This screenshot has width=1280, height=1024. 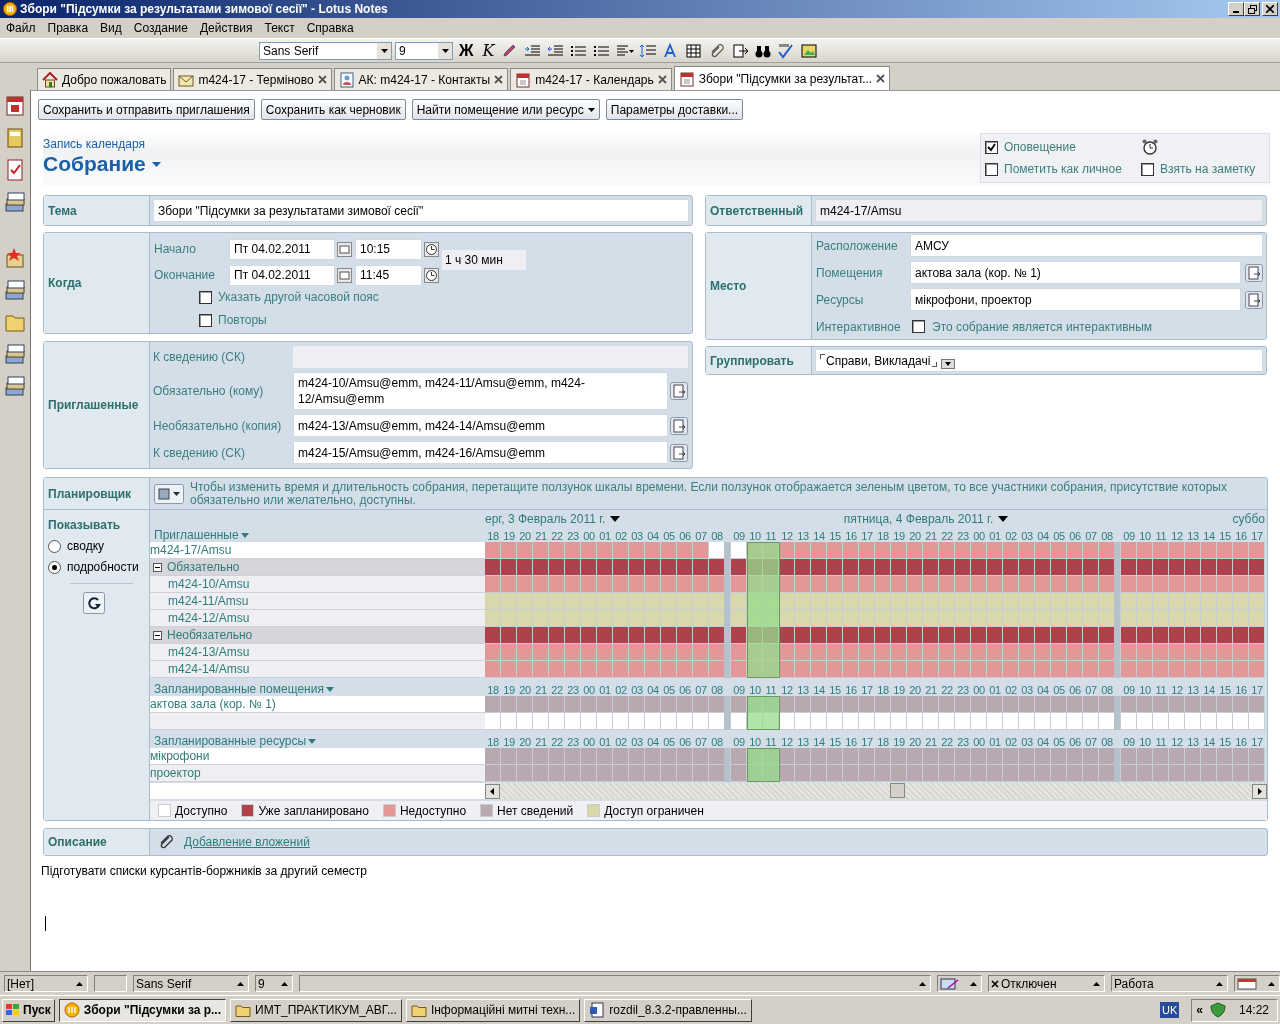 What do you see at coordinates (325, 50) in the screenshot?
I see `font-select: Sans Serif` at bounding box center [325, 50].